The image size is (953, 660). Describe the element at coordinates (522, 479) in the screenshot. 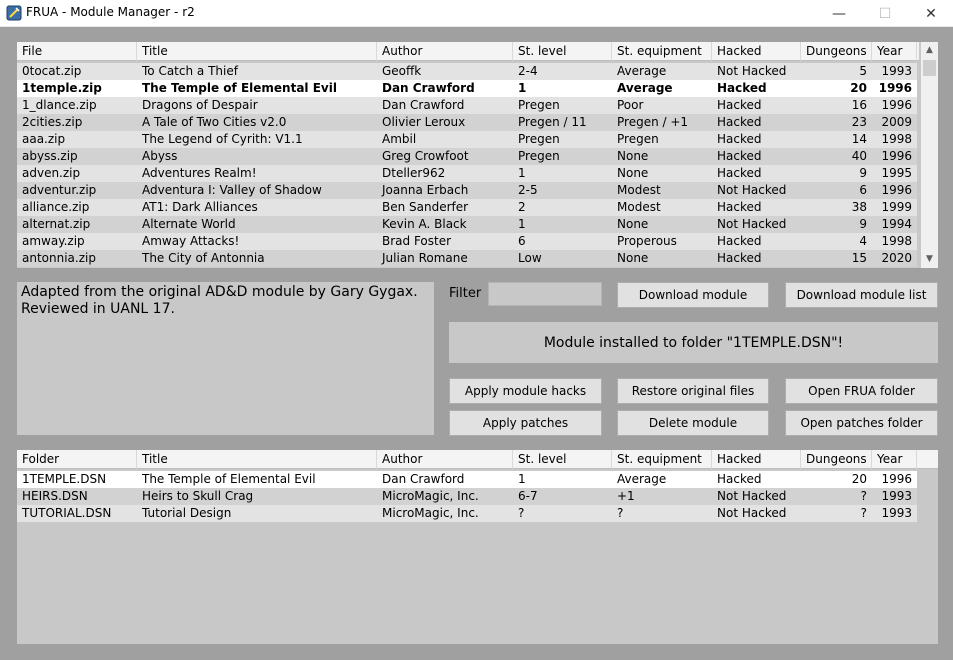

I see `cell-st-level: 1` at that location.